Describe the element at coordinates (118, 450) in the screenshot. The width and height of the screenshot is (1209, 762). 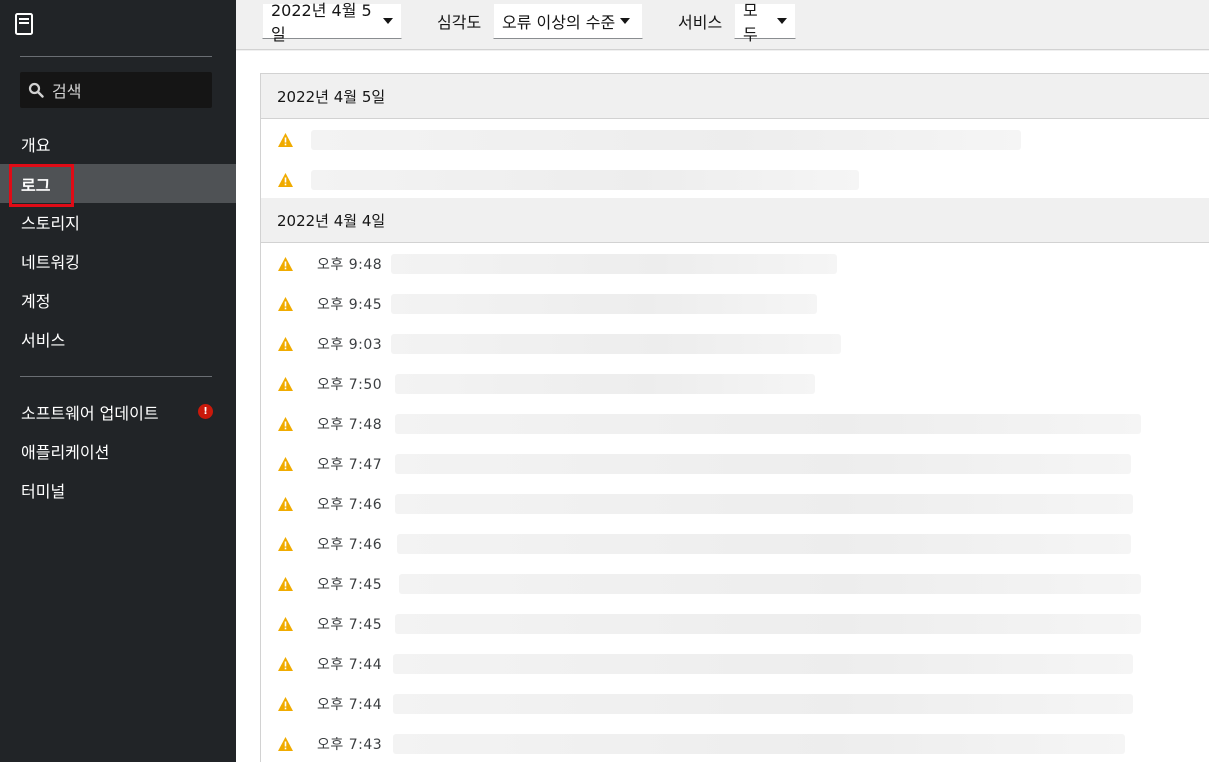
I see `nav-item-applications: 애플리케이션` at that location.